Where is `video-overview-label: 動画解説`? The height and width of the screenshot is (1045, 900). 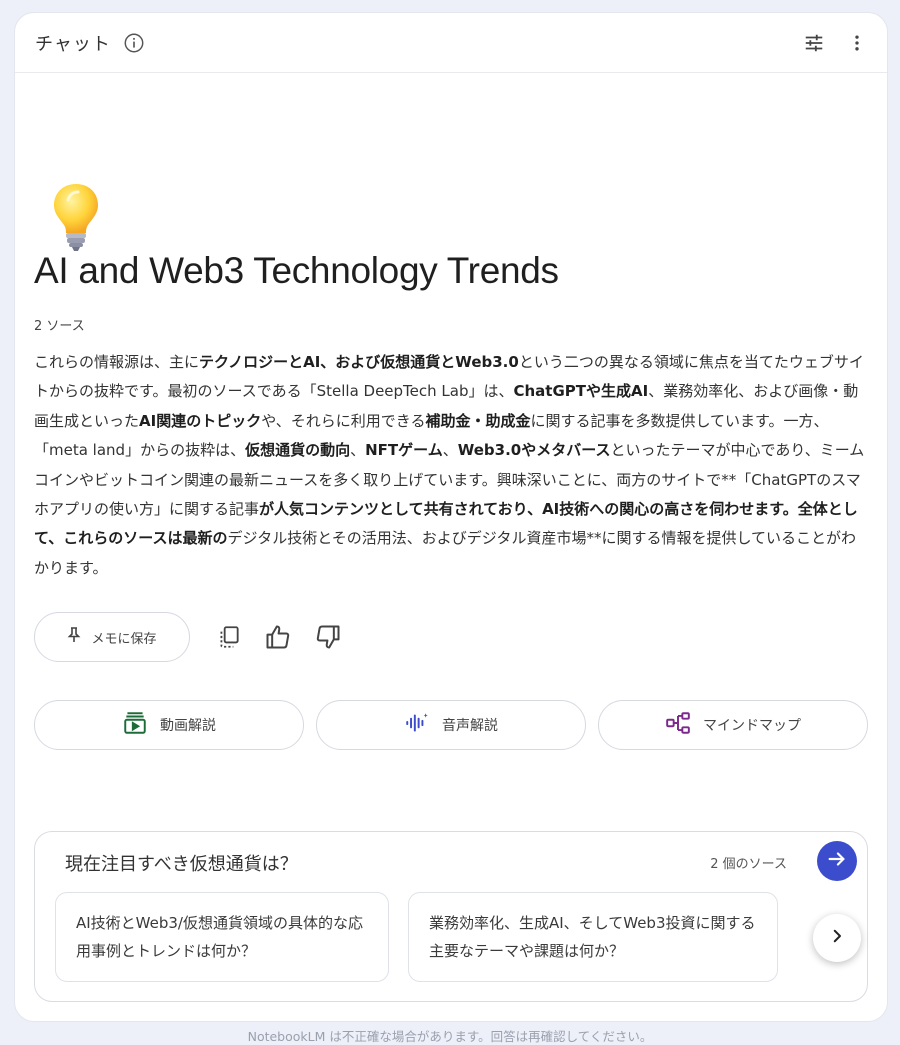 video-overview-label: 動画解説 is located at coordinates (188, 726).